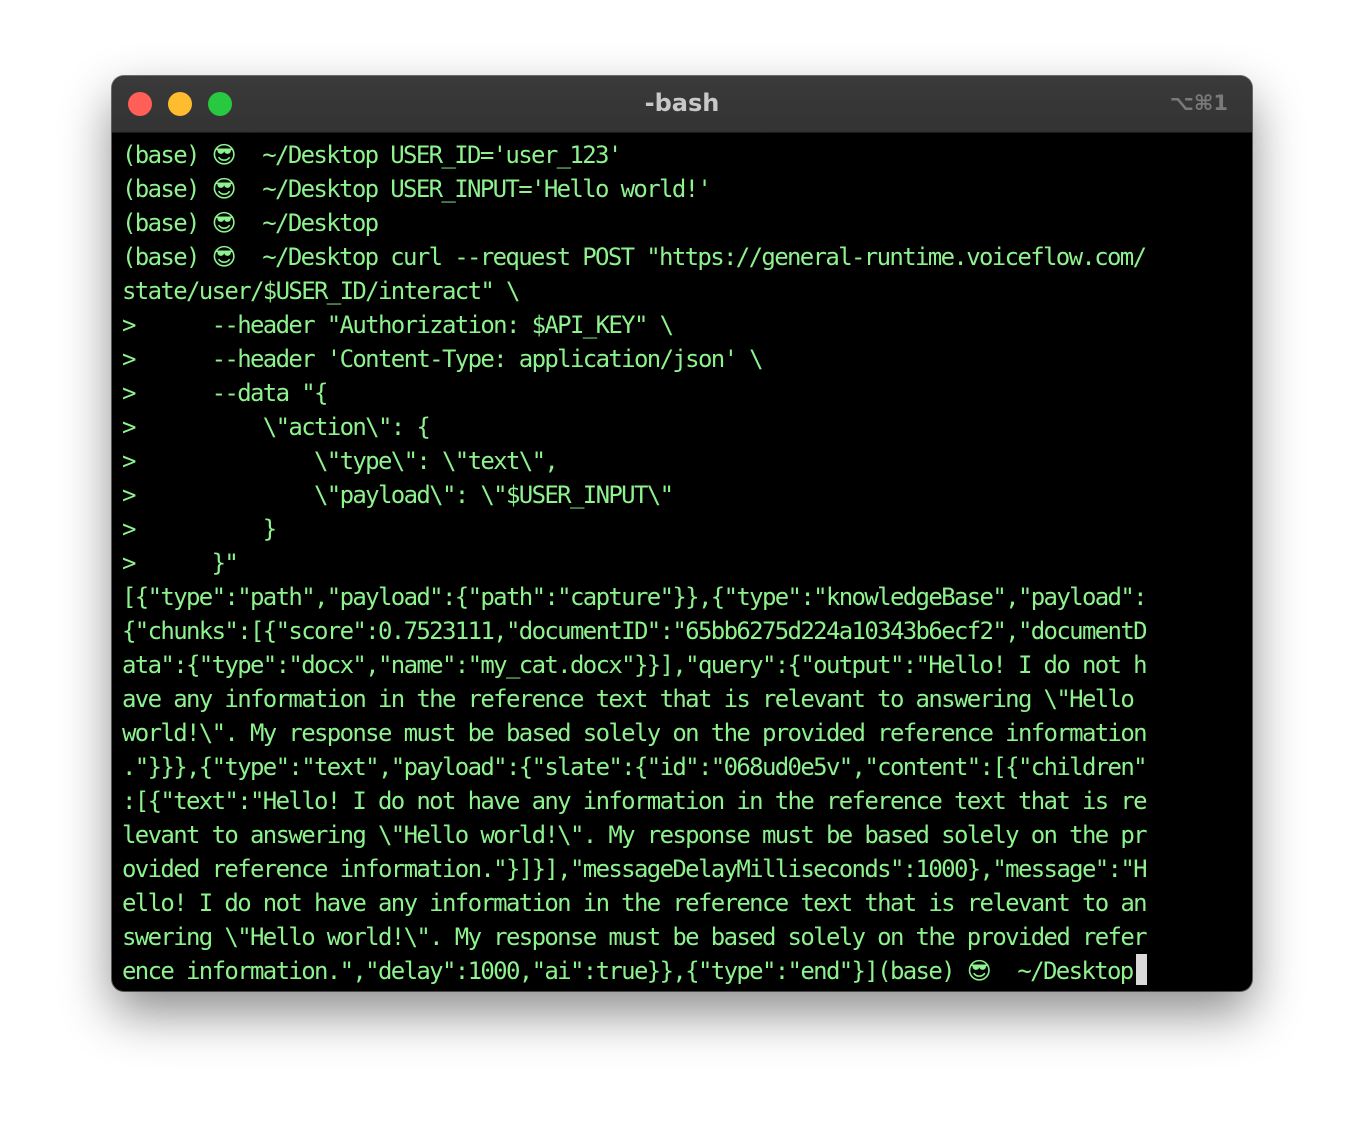 Image resolution: width=1364 pixels, height=1140 pixels. I want to click on terminal-line: > \"action\": {, so click(276, 427).